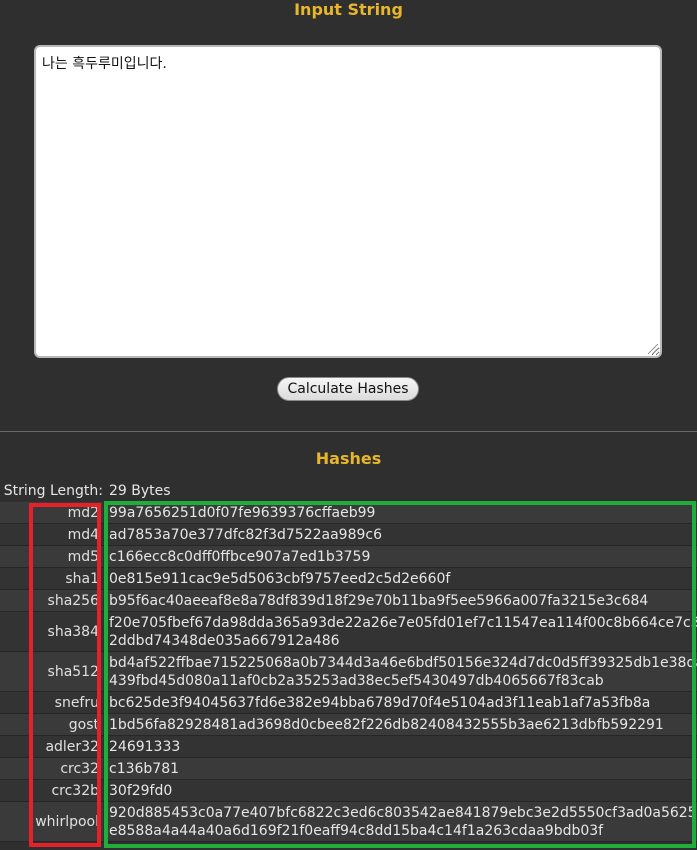  Describe the element at coordinates (401, 534) in the screenshot. I see `hash-value: ad7853a70e377dfc82f3d7522aa989c6` at that location.